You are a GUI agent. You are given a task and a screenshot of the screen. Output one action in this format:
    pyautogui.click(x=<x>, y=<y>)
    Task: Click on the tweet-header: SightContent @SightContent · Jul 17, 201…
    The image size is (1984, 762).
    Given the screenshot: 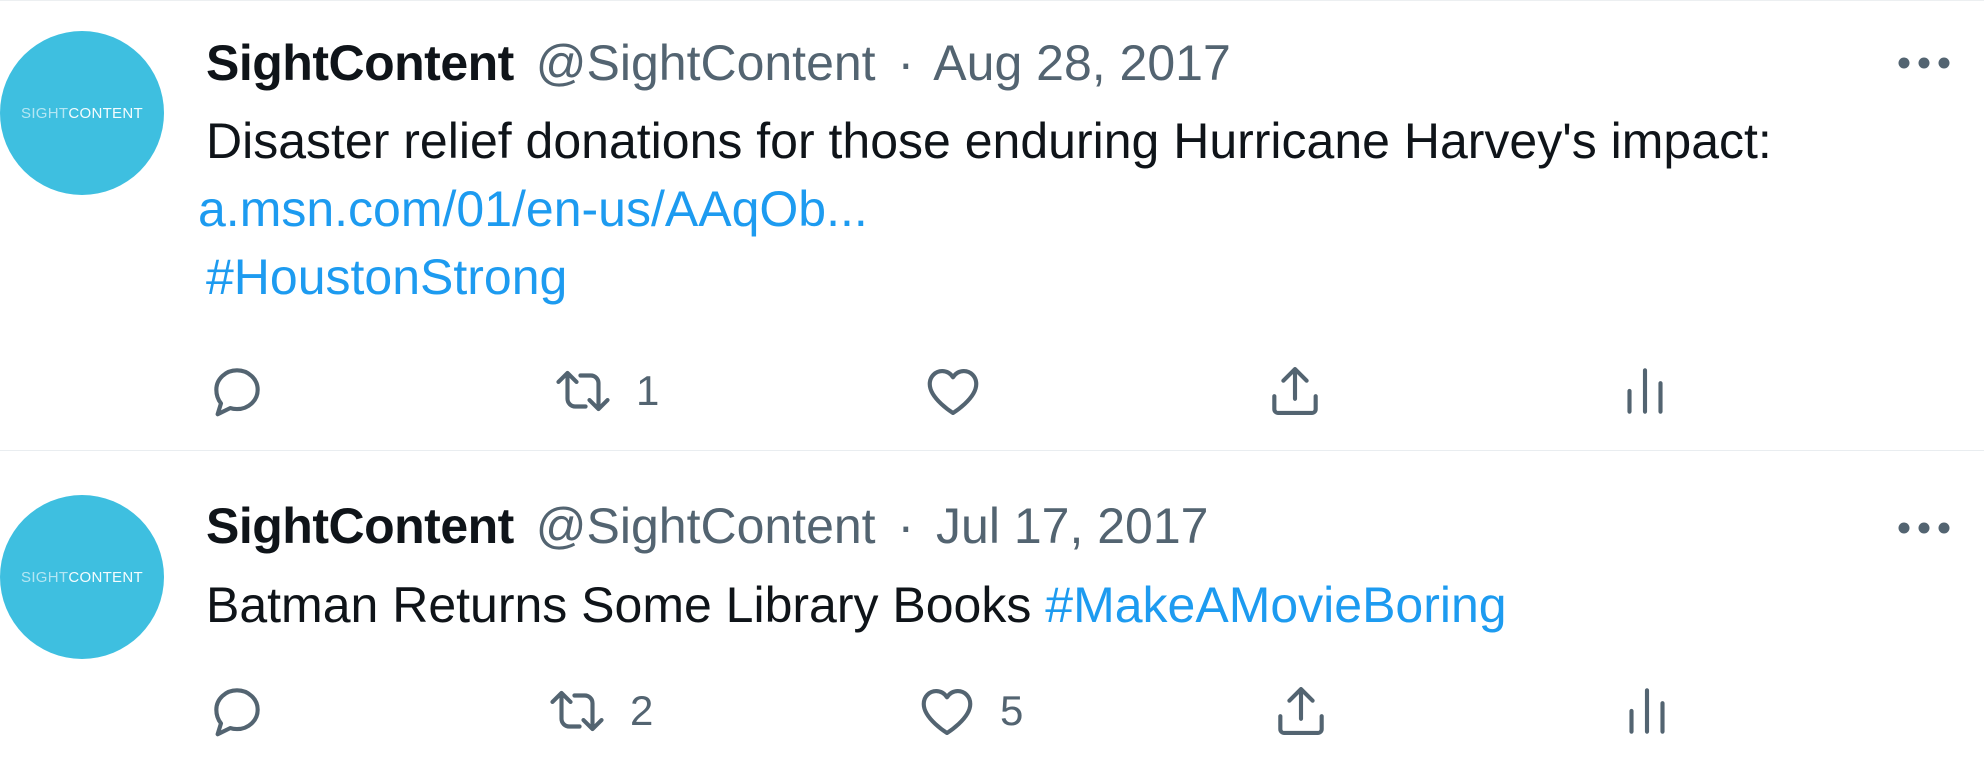 What is the action you would take?
    pyautogui.click(x=707, y=526)
    